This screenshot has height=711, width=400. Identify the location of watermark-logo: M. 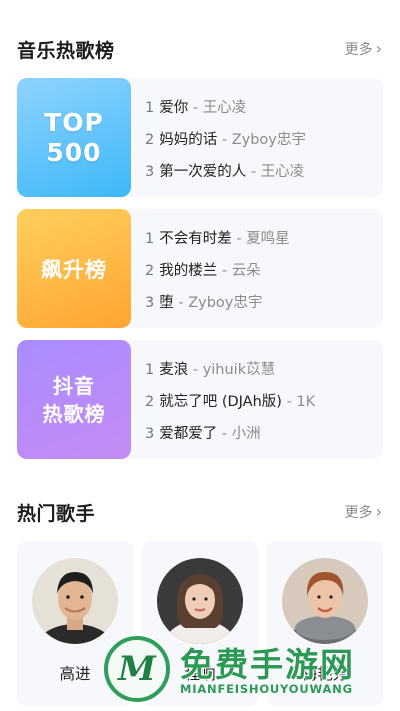
(137, 669).